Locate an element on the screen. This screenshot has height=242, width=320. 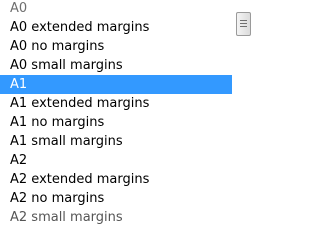
list-item: A2 no margins is located at coordinates (116, 198).